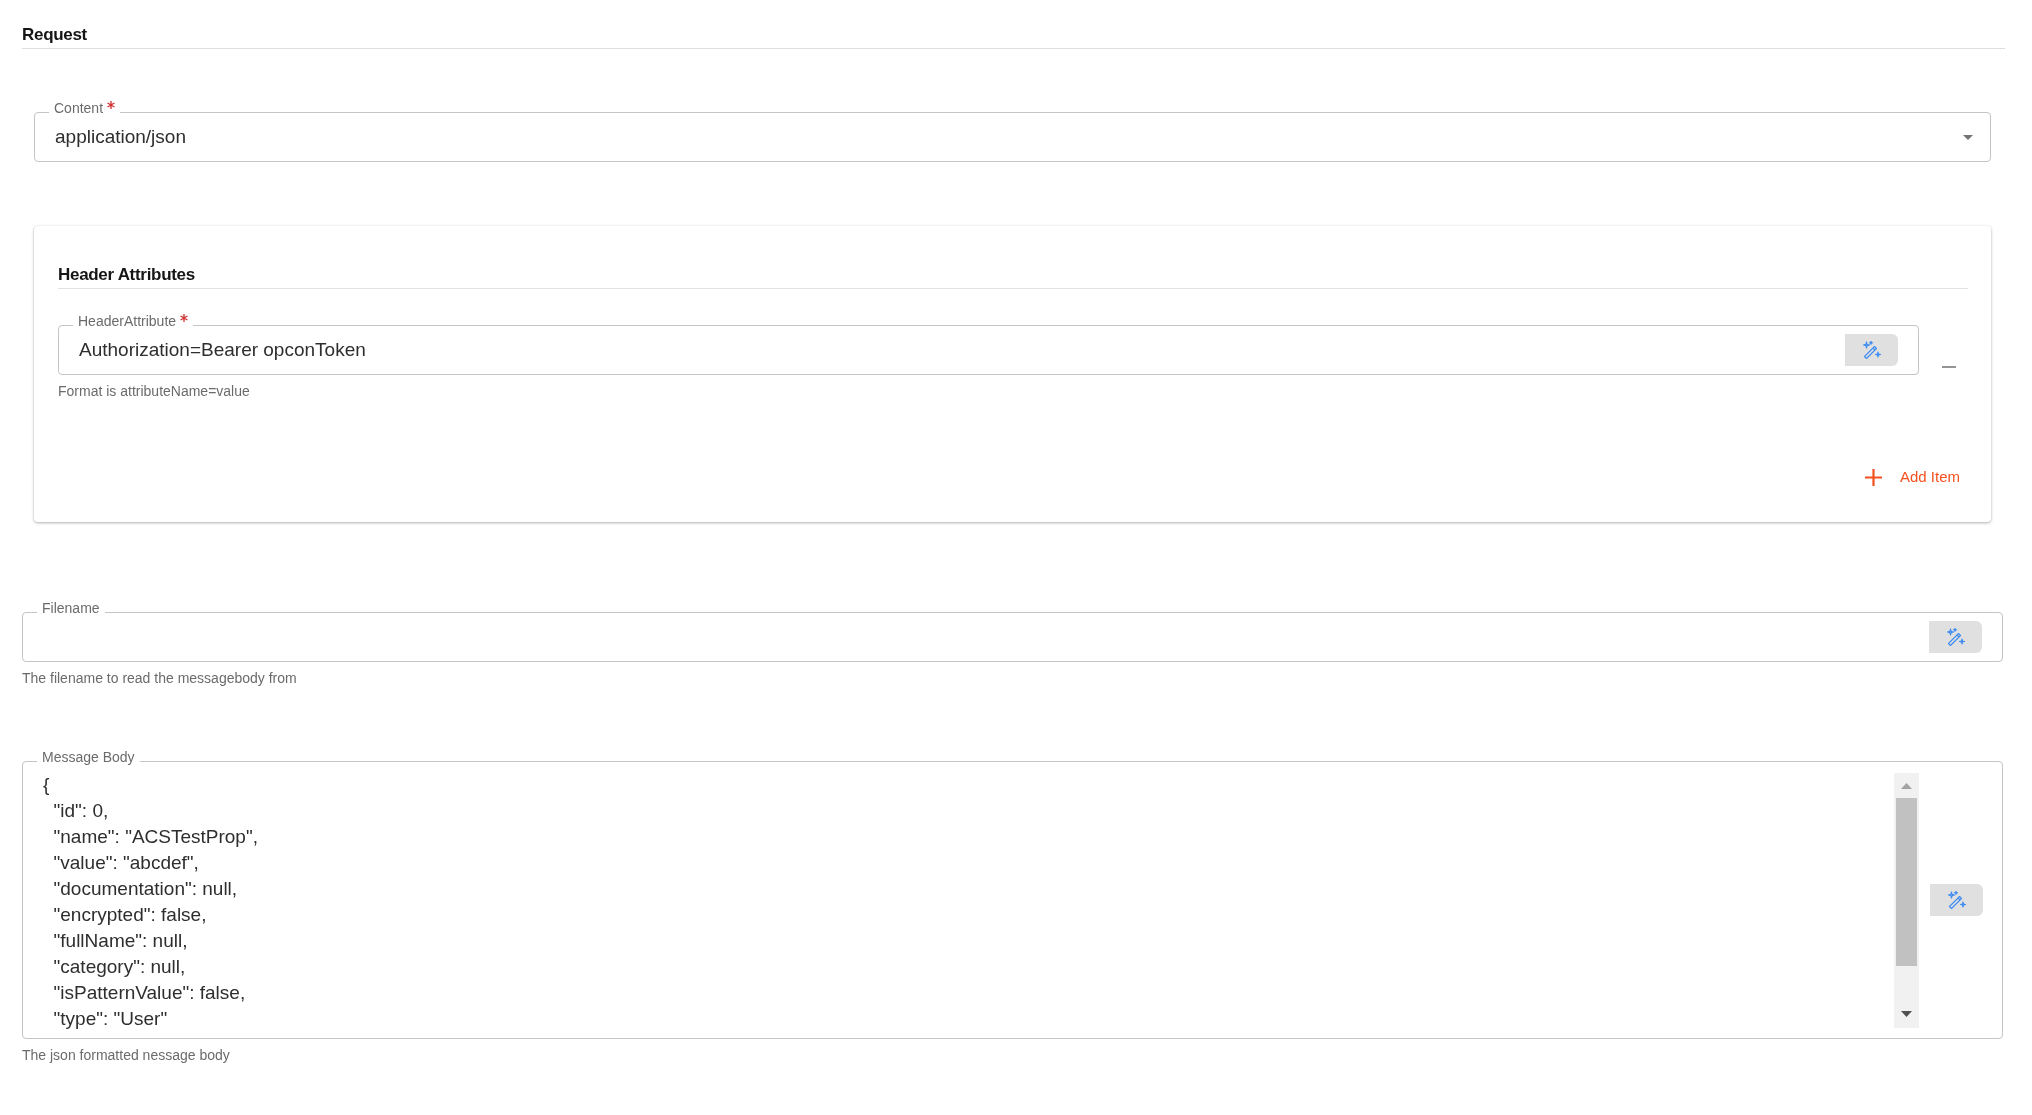  I want to click on up-arrow-icon, so click(1906, 786).